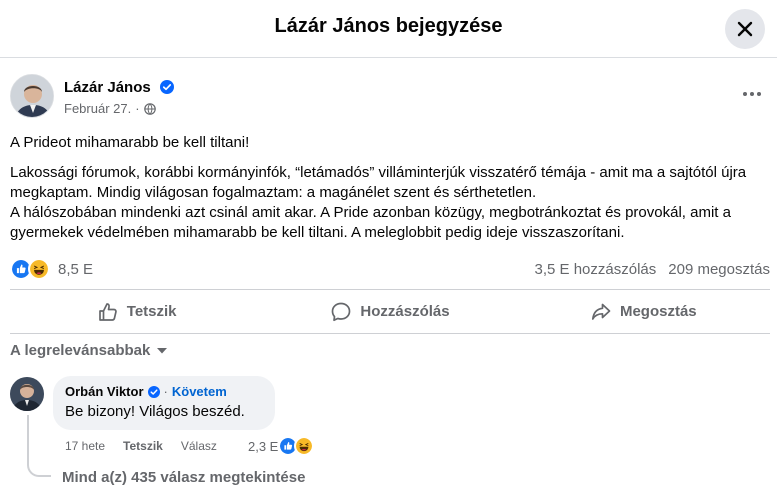  I want to click on reactions-summary: 8,5 E 3,5 E hozzászólás 209 megosztás, so click(390, 270).